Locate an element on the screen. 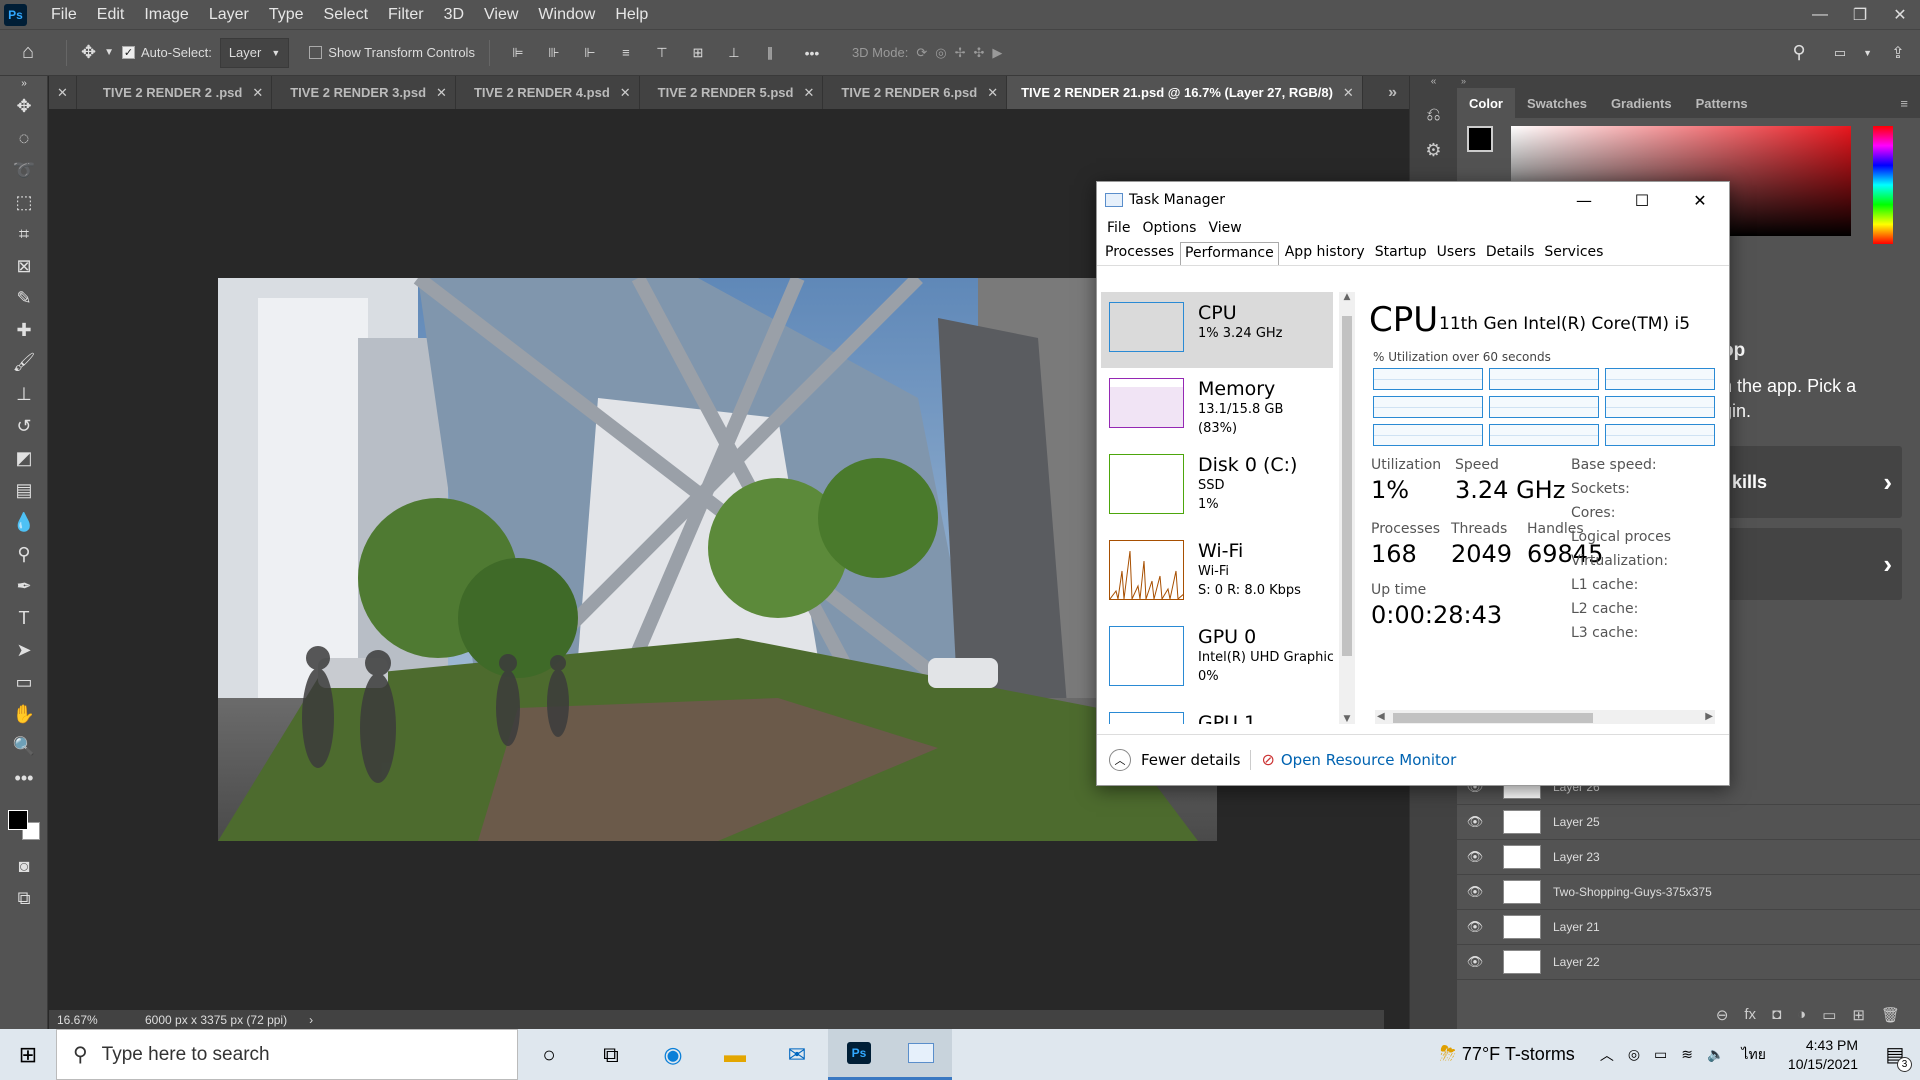 The width and height of the screenshot is (1920, 1080). tm-menu-view: View is located at coordinates (1224, 230).